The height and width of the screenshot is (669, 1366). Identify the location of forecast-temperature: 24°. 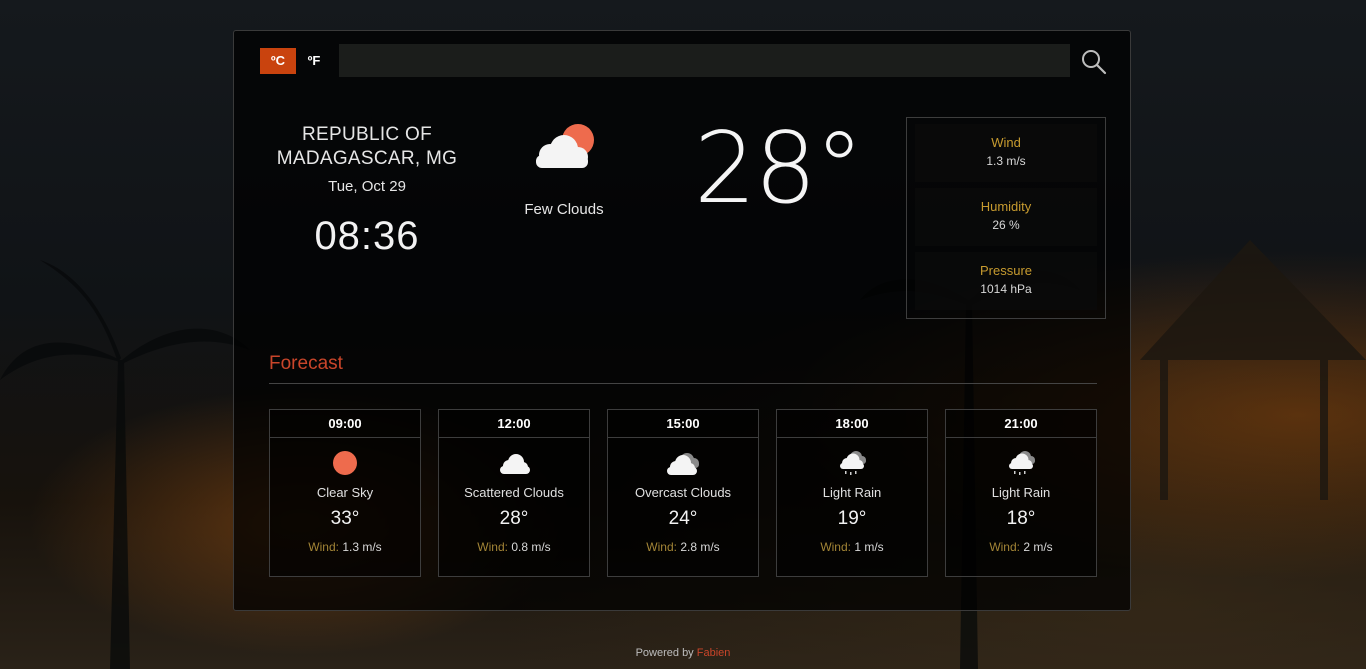
(683, 518).